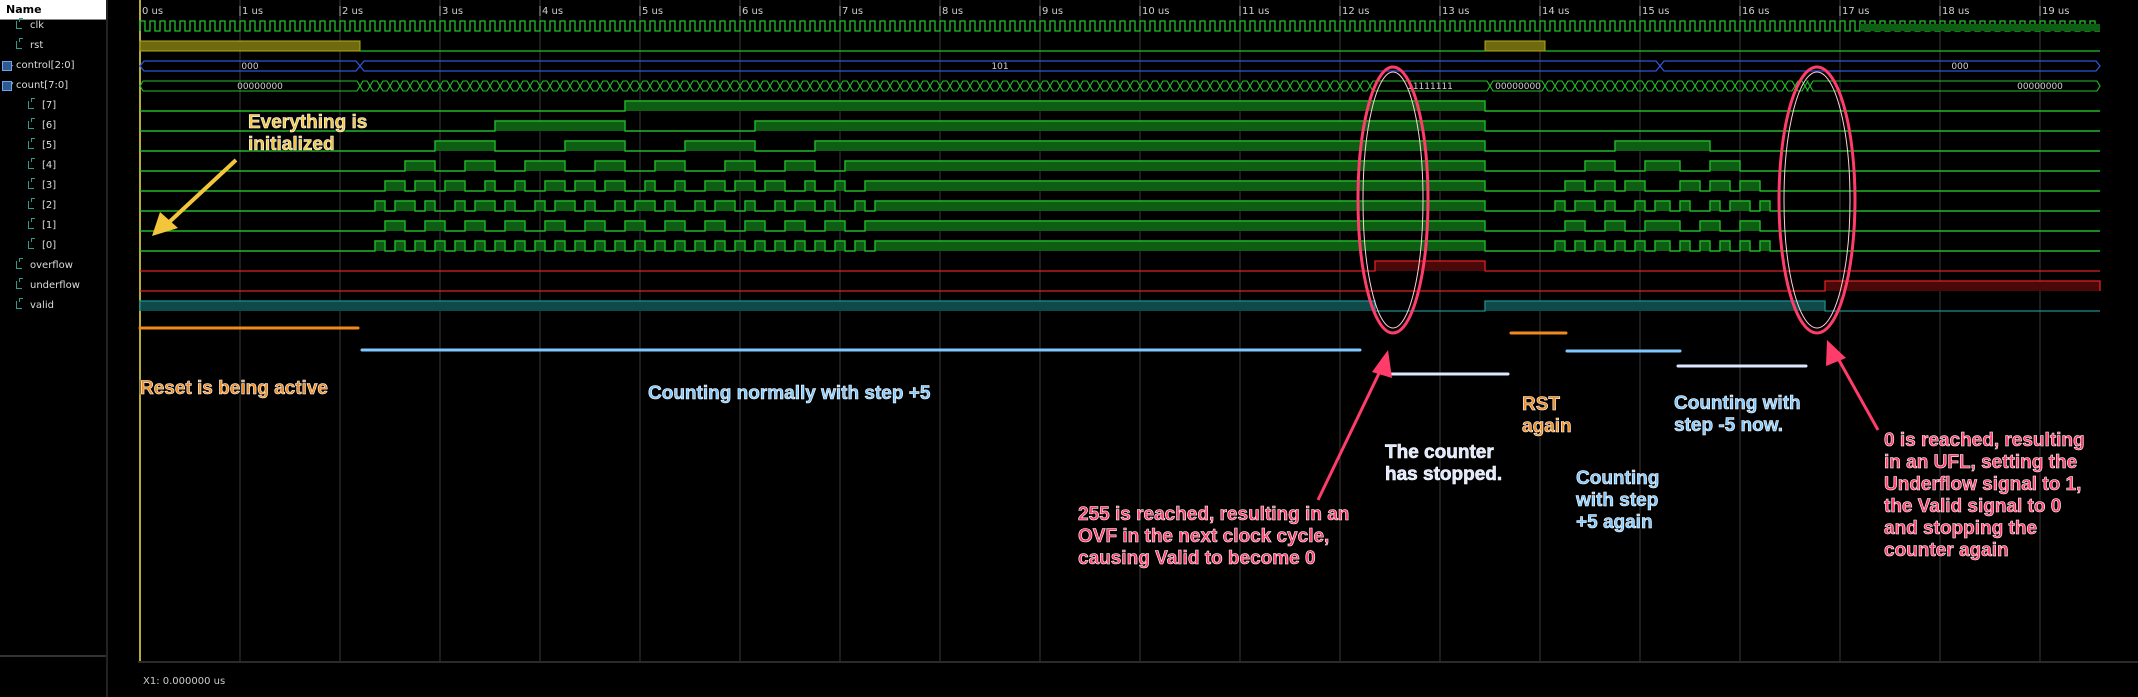 This screenshot has height=697, width=2138. Describe the element at coordinates (1155, 11) in the screenshot. I see `tick-label: 10 us` at that location.